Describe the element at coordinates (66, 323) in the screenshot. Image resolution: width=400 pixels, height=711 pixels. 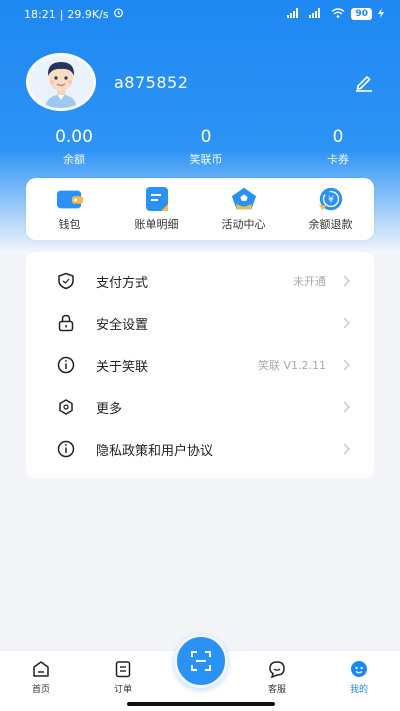
I see `lock-icon` at that location.